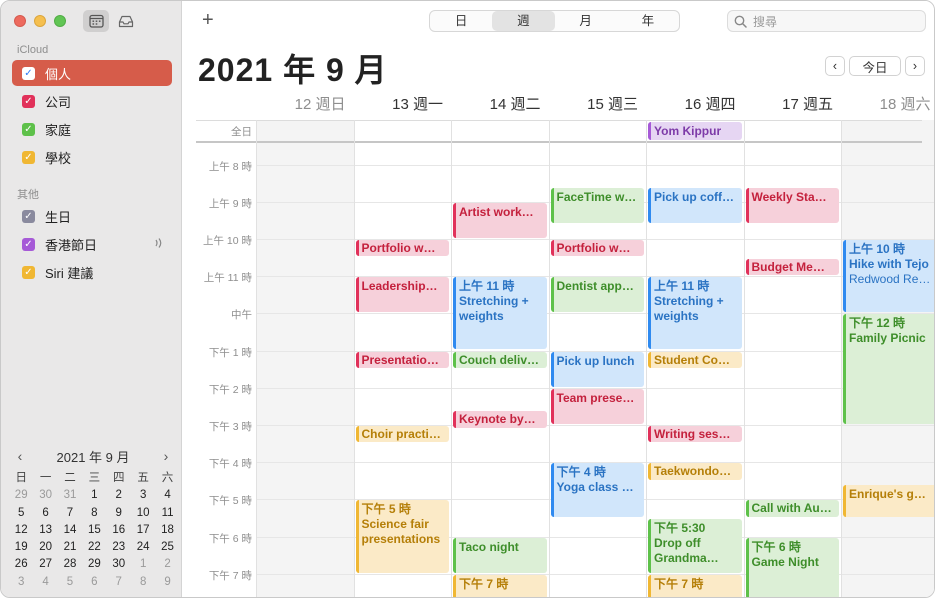  Describe the element at coordinates (92, 272) in the screenshot. I see `calendar-item: ✓ Siri 建議` at that location.